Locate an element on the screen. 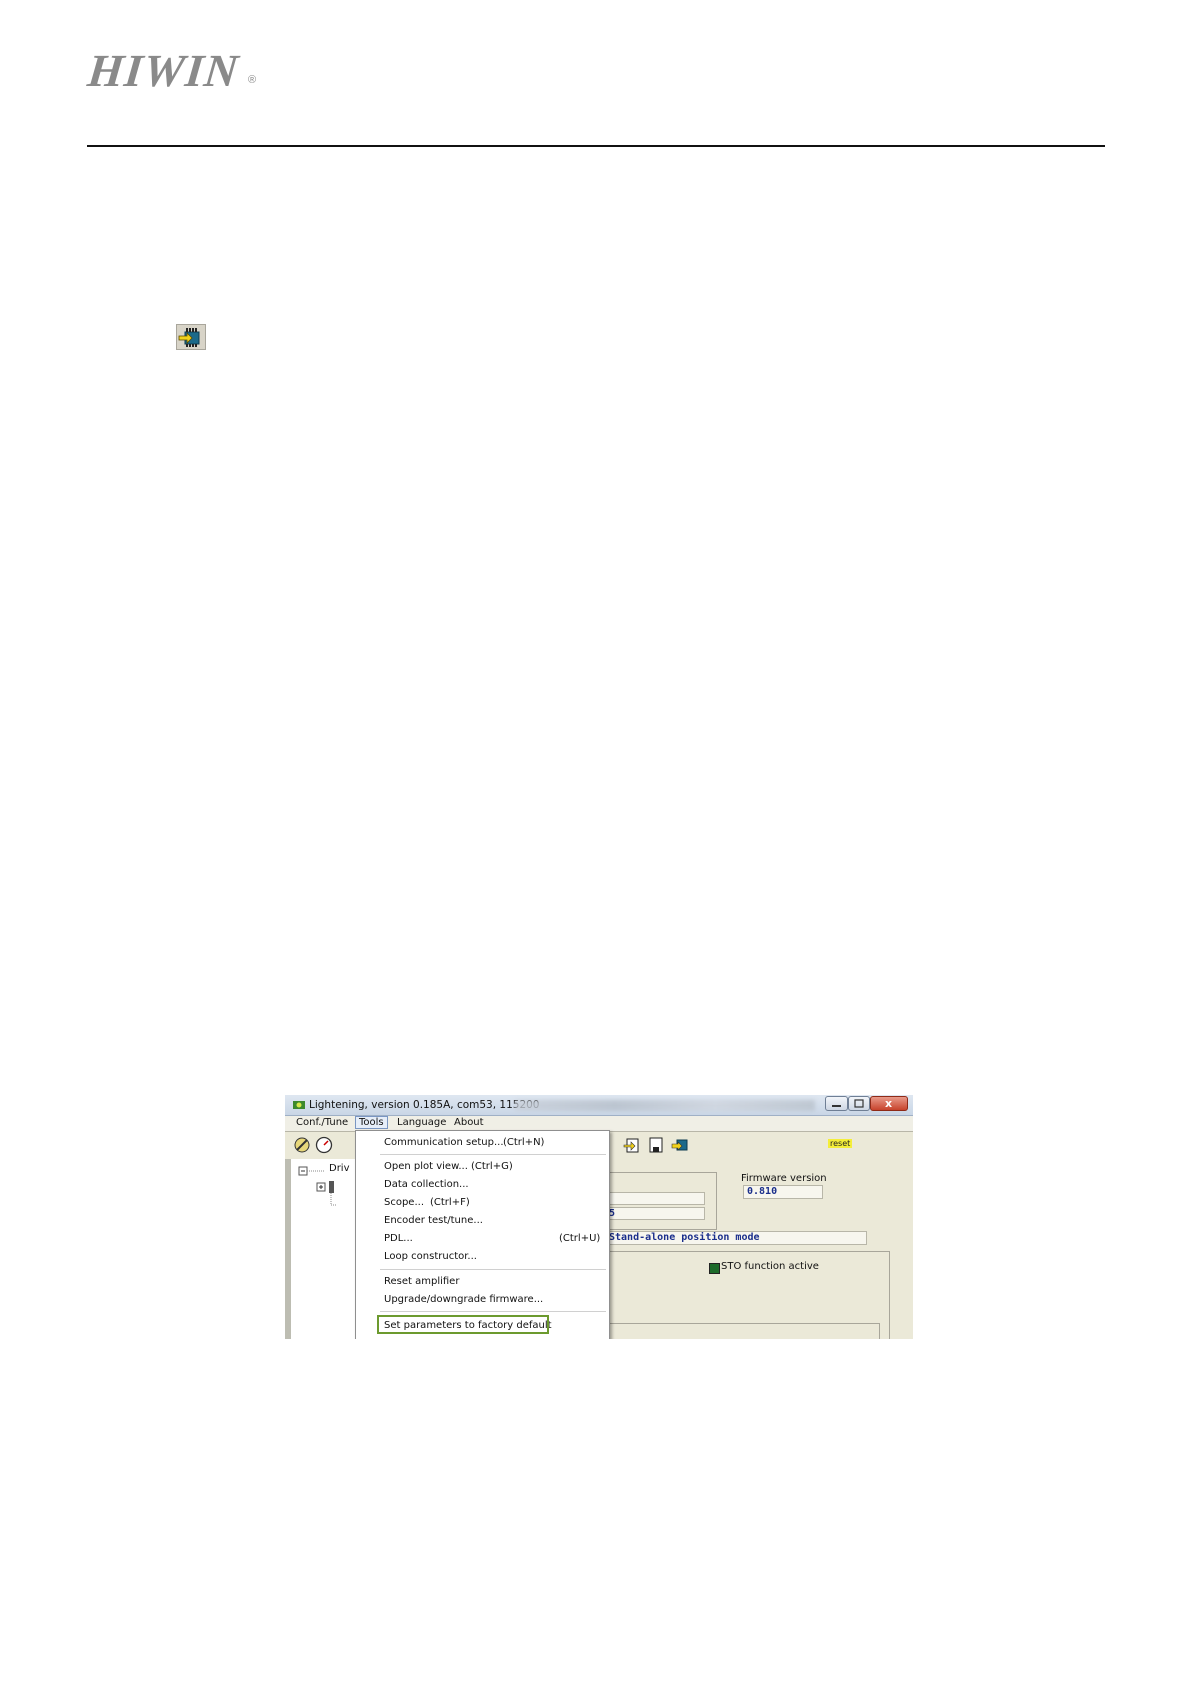  menu-about: About is located at coordinates (469, 1122).